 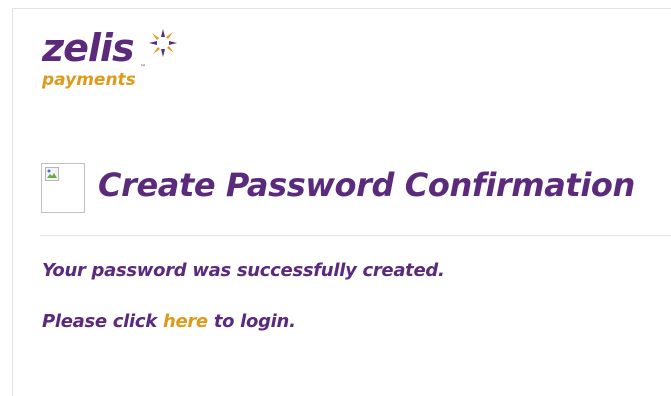 What do you see at coordinates (243, 270) in the screenshot?
I see `success-message: Your password was successfully created.` at bounding box center [243, 270].